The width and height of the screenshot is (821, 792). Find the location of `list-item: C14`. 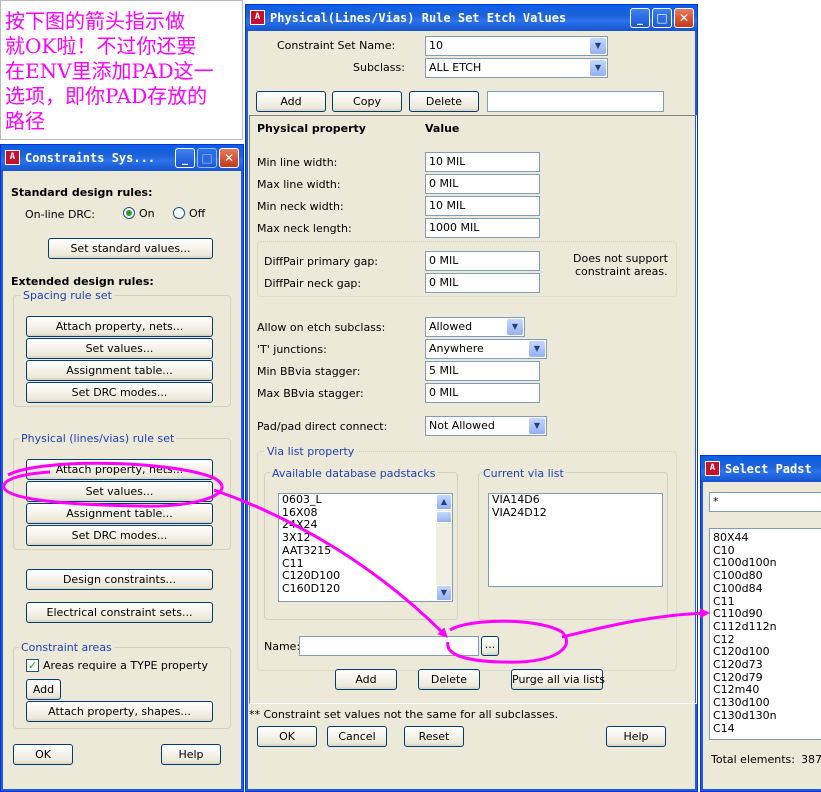

list-item: C14 is located at coordinates (765, 729).